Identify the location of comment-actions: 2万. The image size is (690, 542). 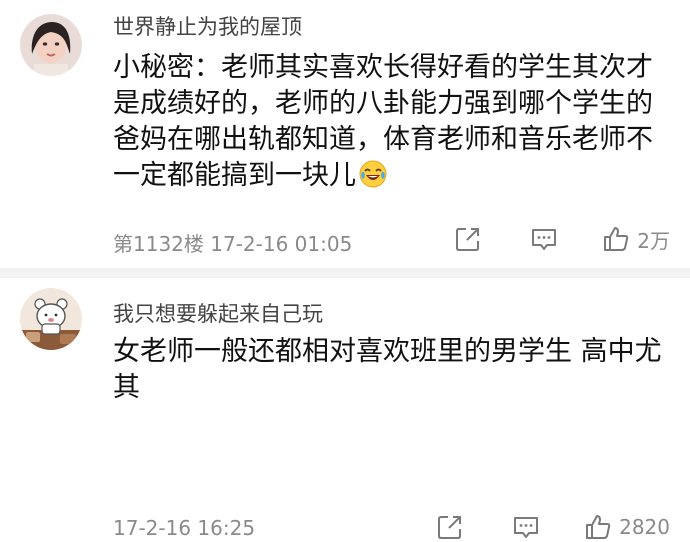
(561, 239).